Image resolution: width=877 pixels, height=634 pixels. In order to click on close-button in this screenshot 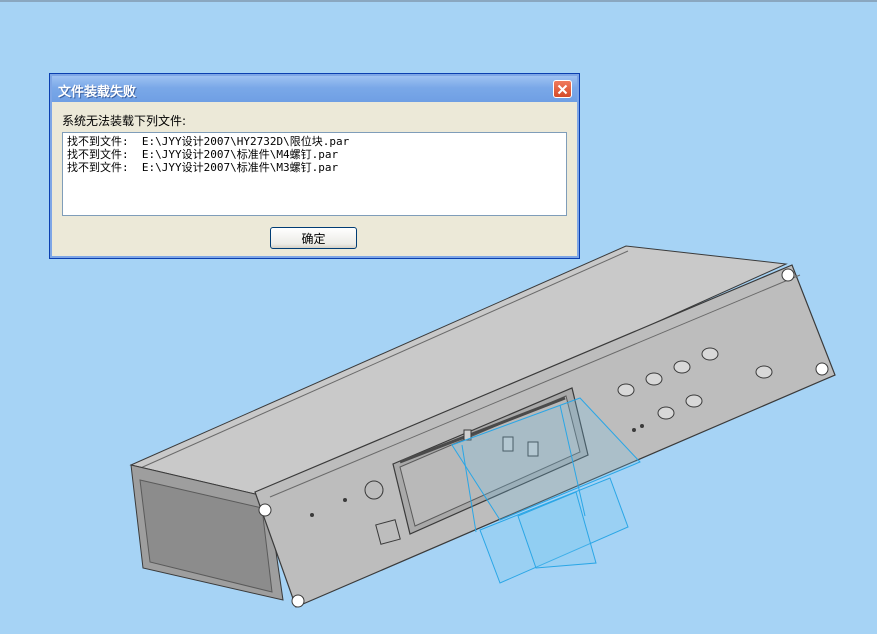, I will do `click(562, 89)`.